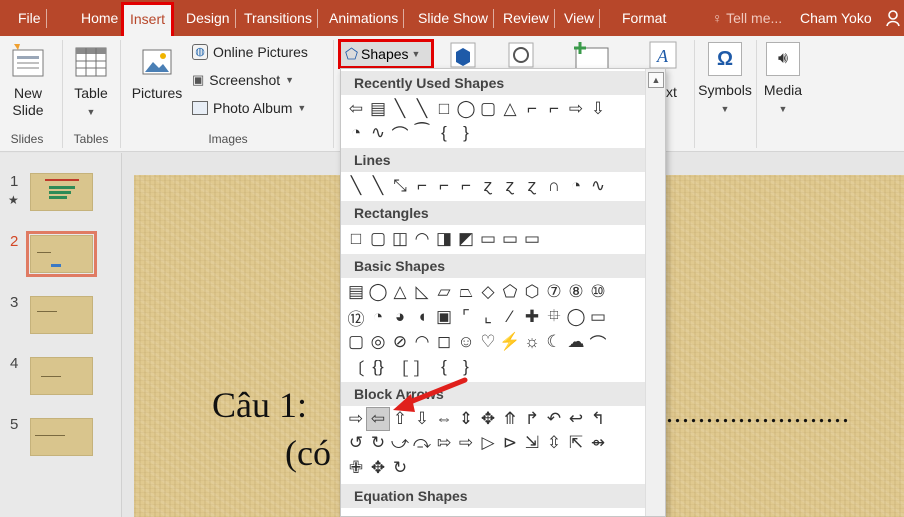 This screenshot has height=517, width=904. I want to click on shape-option: ▷, so click(488, 443).